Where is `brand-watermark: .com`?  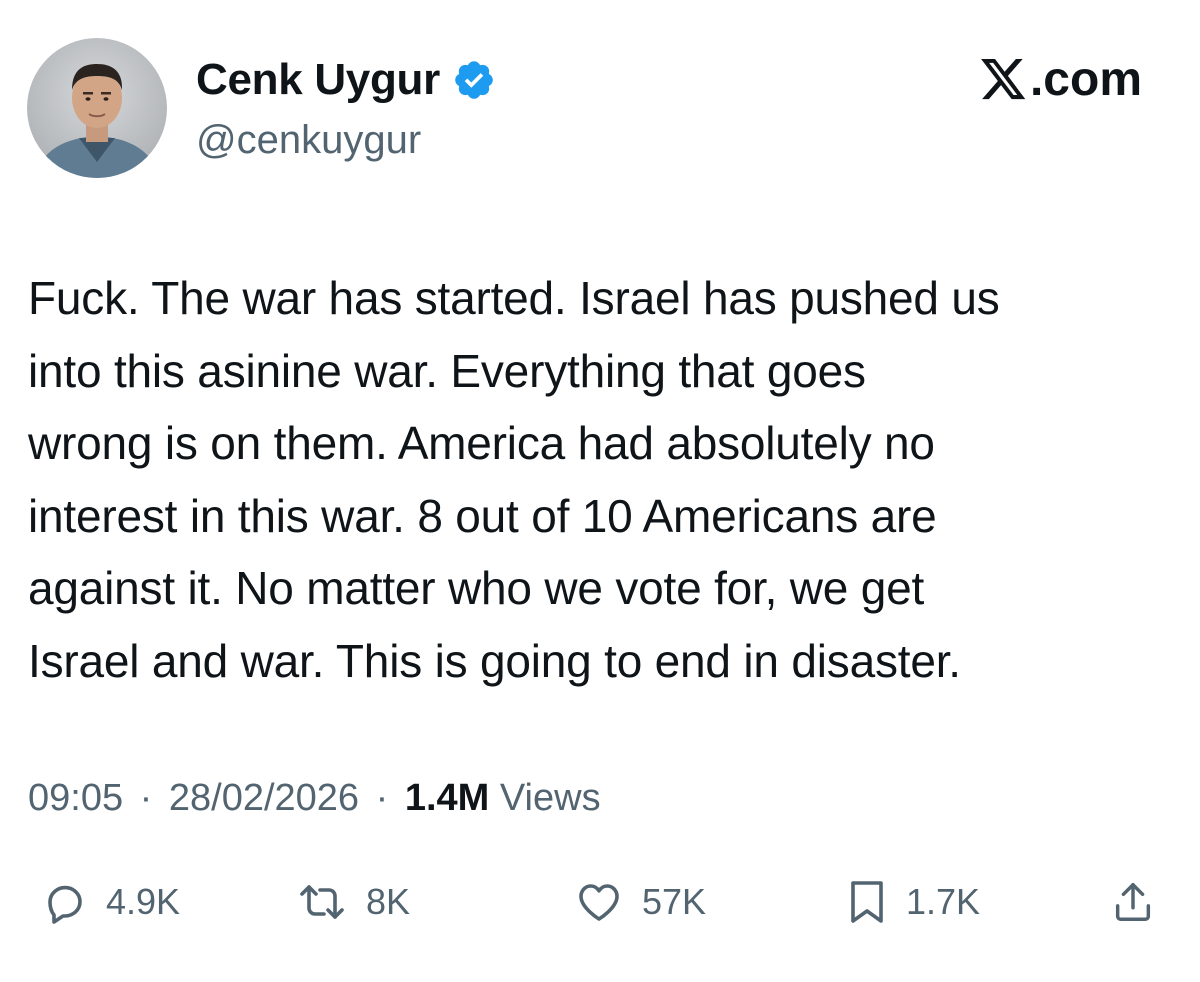 brand-watermark: .com is located at coordinates (1061, 80).